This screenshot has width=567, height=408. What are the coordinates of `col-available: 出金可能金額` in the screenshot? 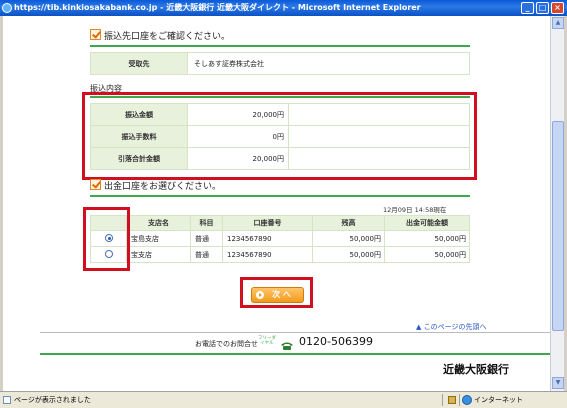 It's located at (427, 223).